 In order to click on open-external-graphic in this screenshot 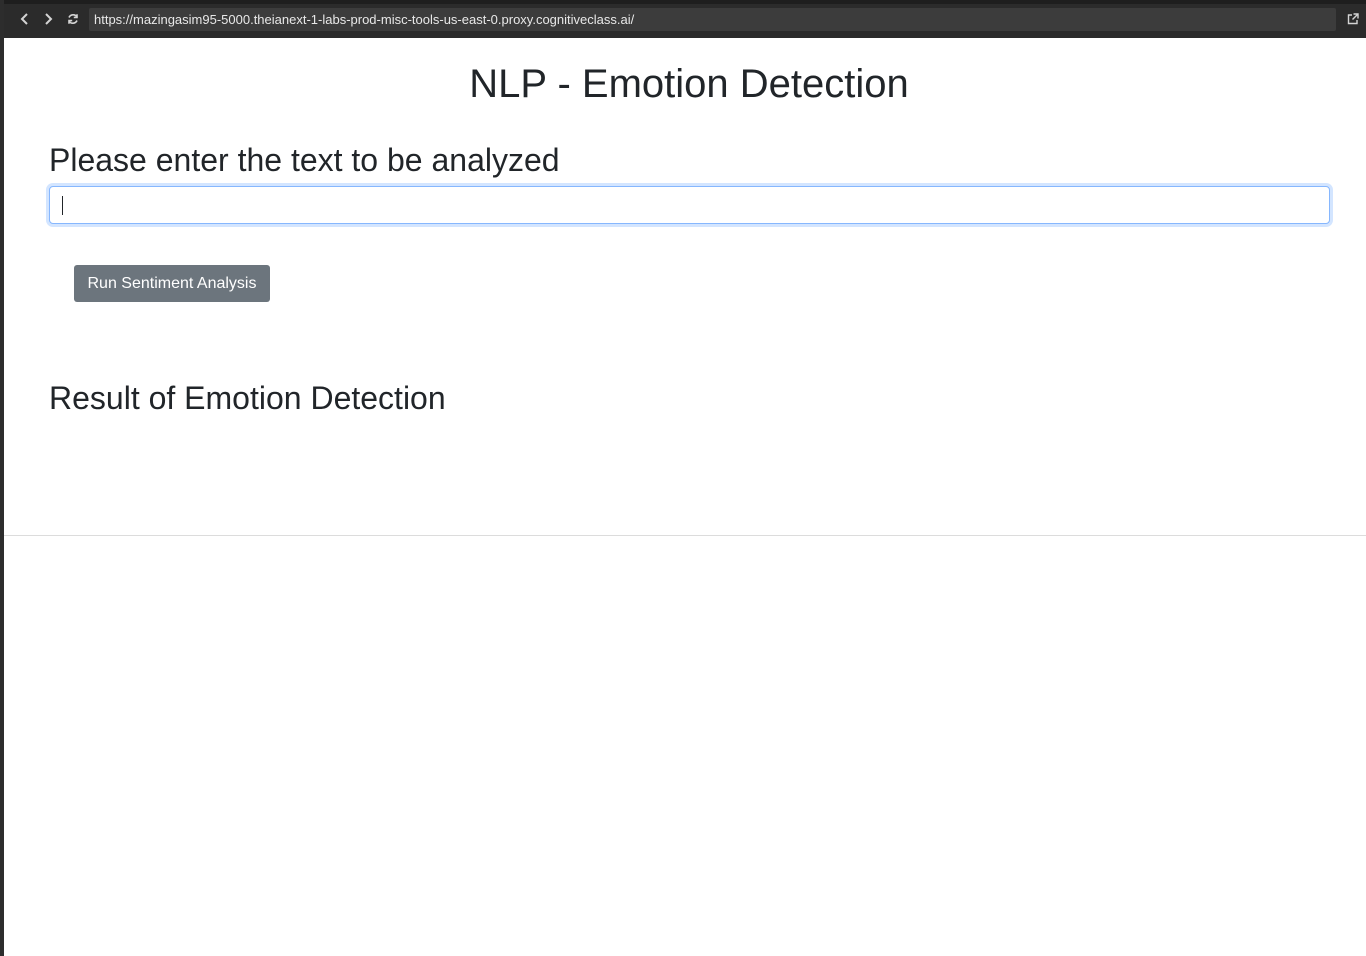, I will do `click(1353, 19)`.